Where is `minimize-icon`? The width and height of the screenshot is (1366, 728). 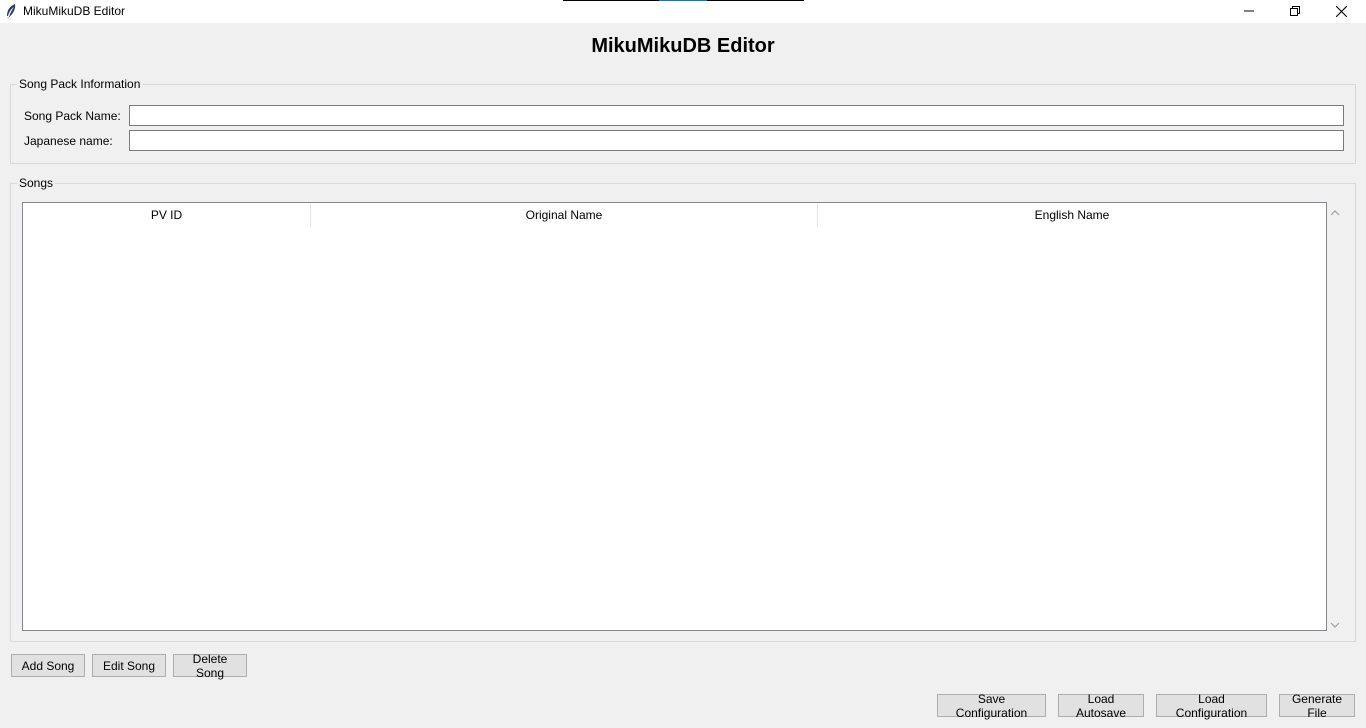
minimize-icon is located at coordinates (1249, 11).